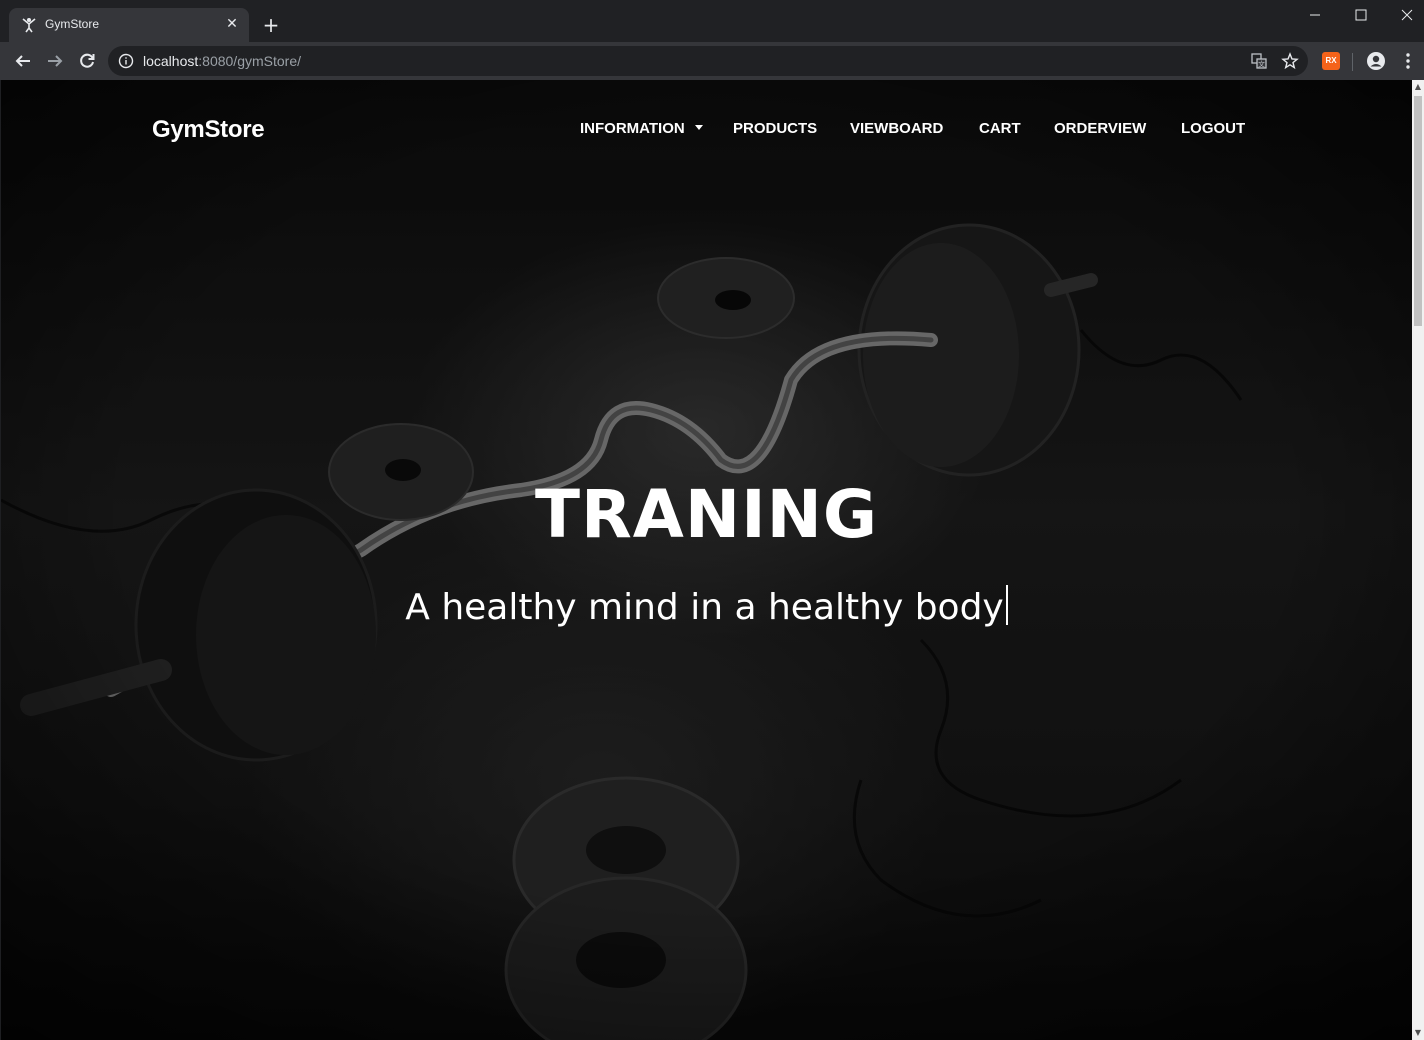 The height and width of the screenshot is (1040, 1424). Describe the element at coordinates (1408, 61) in the screenshot. I see `browser-menu-icon` at that location.